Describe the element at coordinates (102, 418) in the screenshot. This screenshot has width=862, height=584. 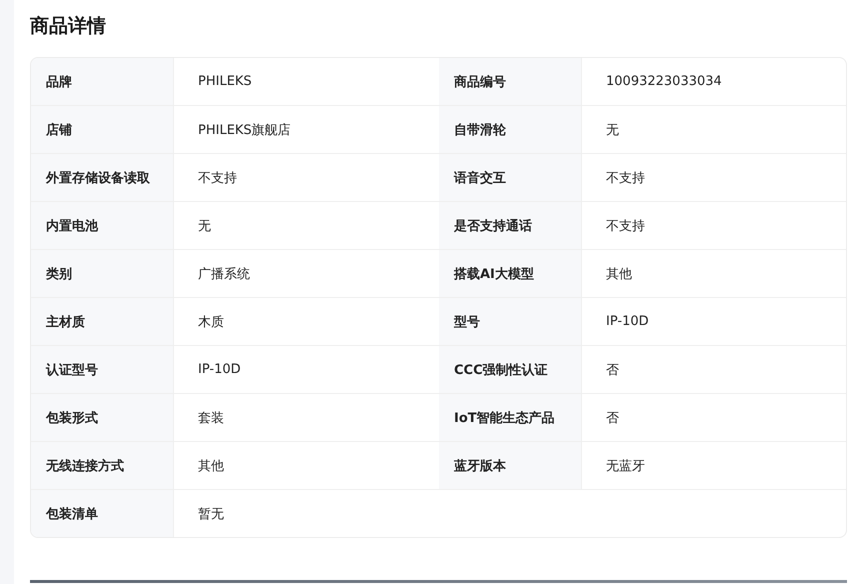
I see `spec-label: 包装形式` at that location.